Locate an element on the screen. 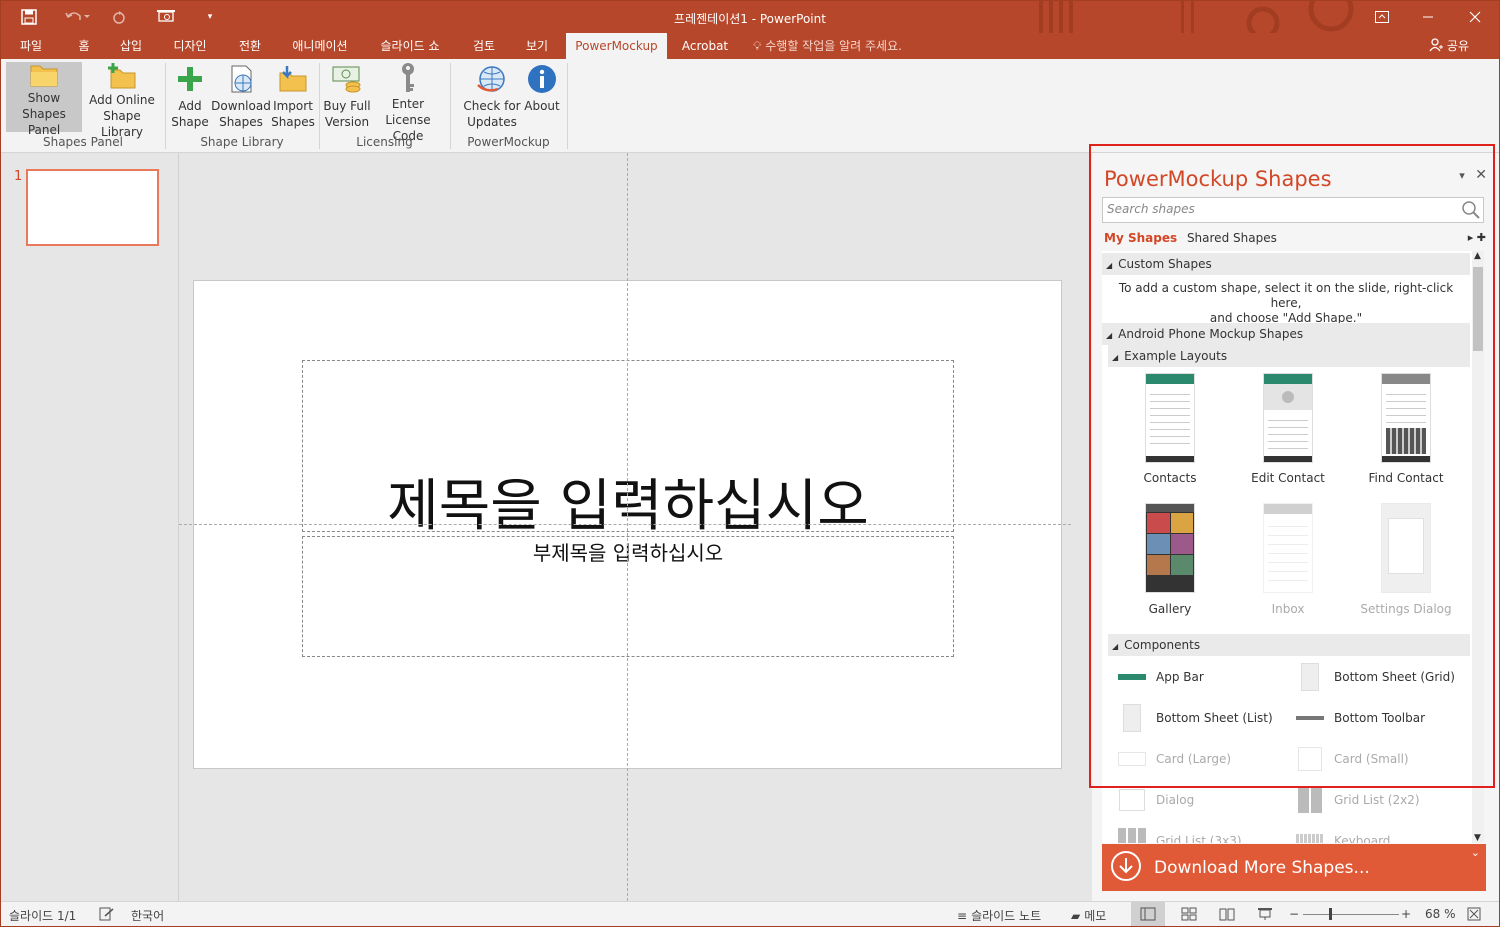 This screenshot has width=1507, height=931. search-shapes-input: Search shapes is located at coordinates (1293, 210).